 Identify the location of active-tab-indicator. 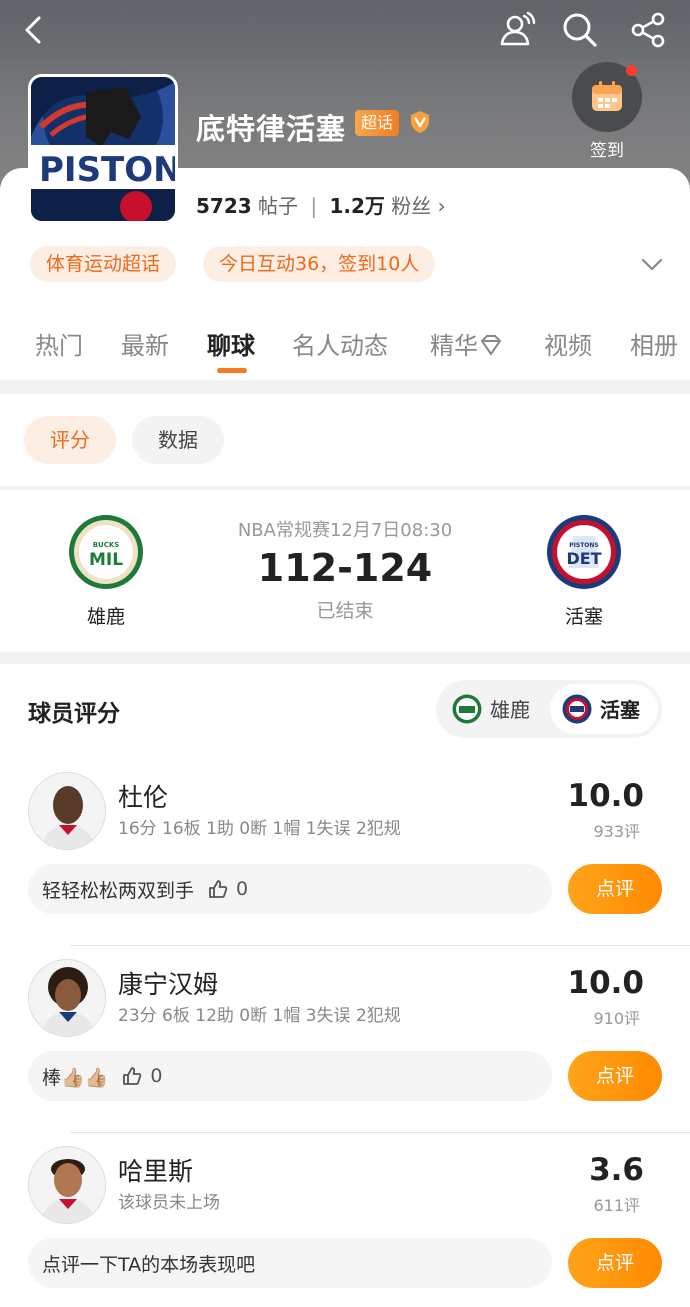
(232, 370).